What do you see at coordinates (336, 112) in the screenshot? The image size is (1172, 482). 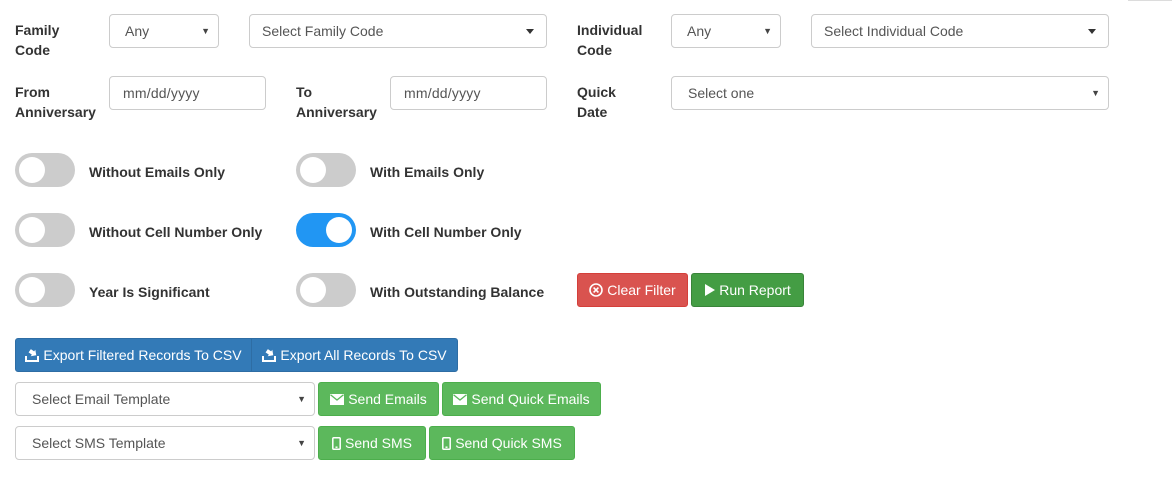 I see `to-anniversary-label-line2: Anniversary` at bounding box center [336, 112].